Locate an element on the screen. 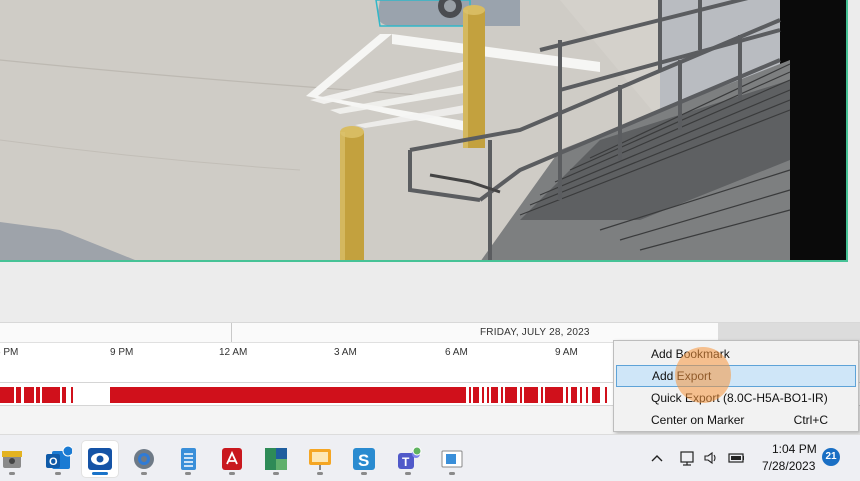 The image size is (860, 481). presentation-app-icon is located at coordinates (320, 459).